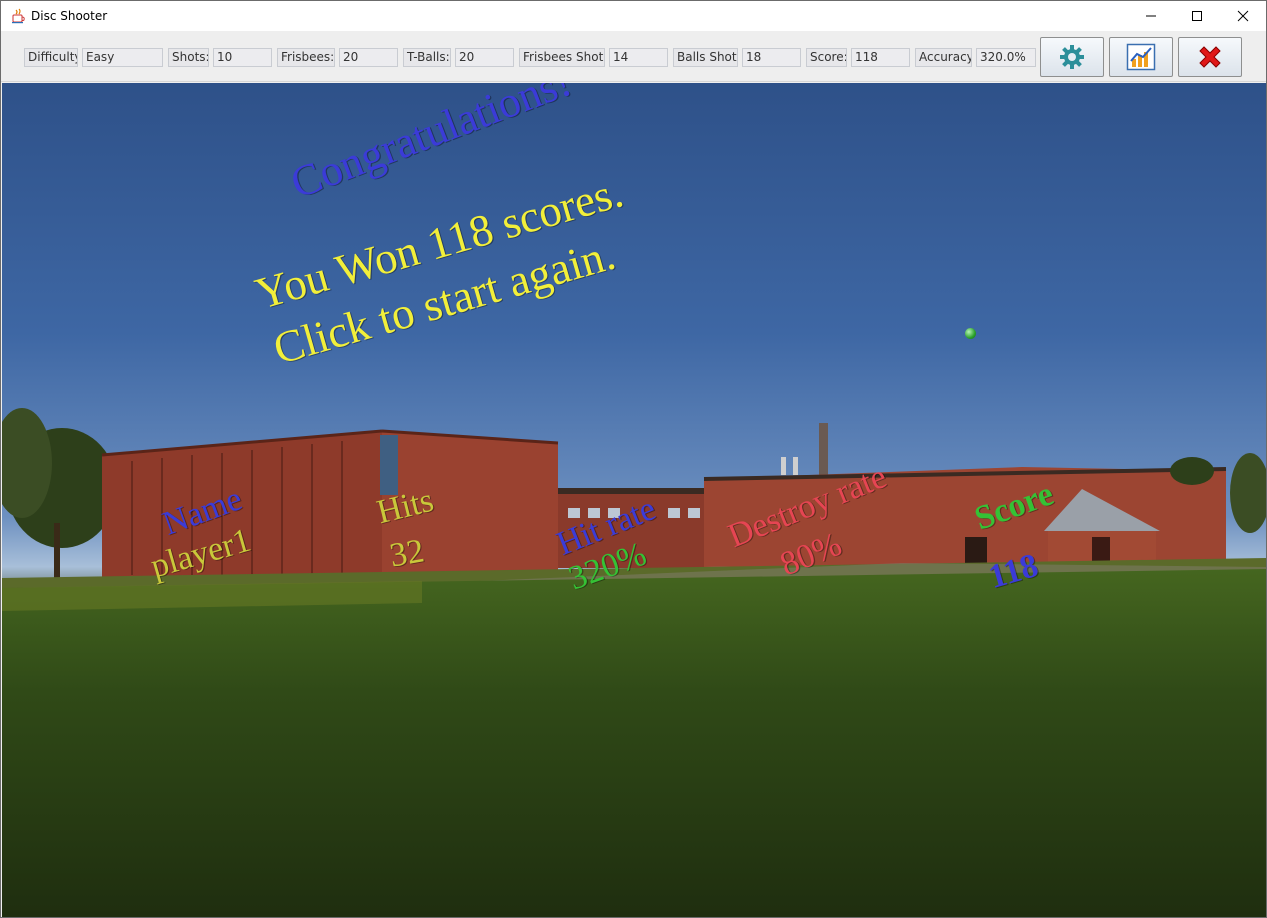  I want to click on exit-button, so click(1210, 57).